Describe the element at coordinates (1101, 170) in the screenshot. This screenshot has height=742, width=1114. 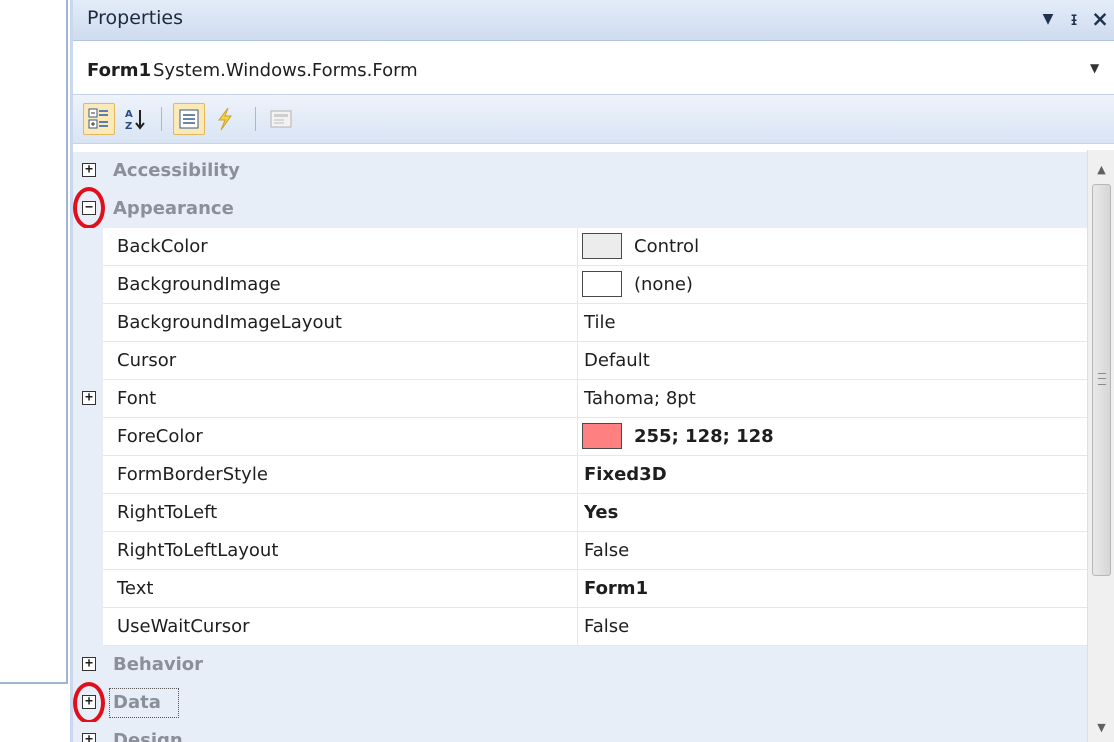
I see `scroll-up-icon: ▲` at that location.